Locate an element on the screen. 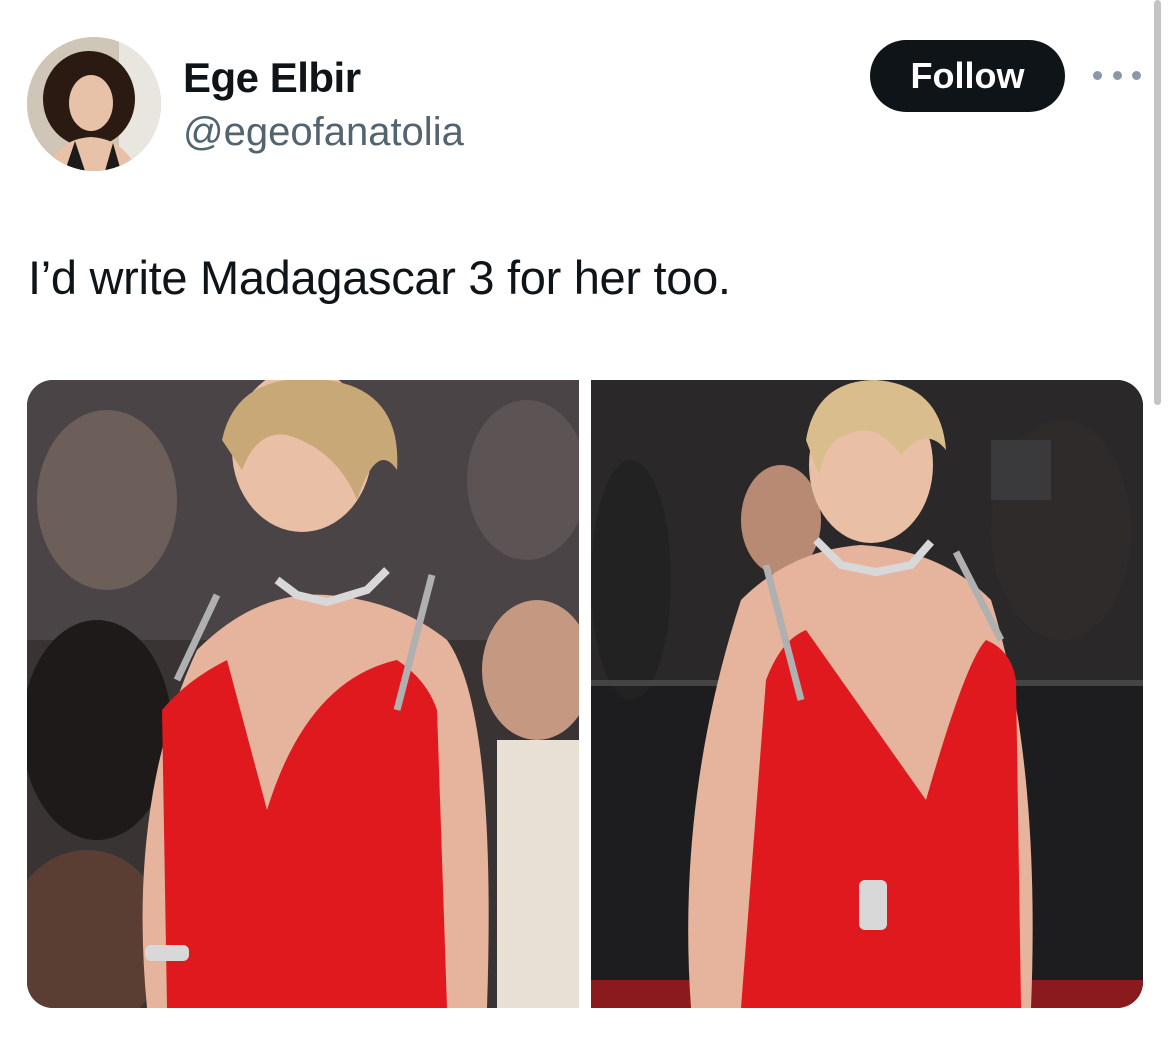  author-name: Ege Elbir is located at coordinates (272, 78).